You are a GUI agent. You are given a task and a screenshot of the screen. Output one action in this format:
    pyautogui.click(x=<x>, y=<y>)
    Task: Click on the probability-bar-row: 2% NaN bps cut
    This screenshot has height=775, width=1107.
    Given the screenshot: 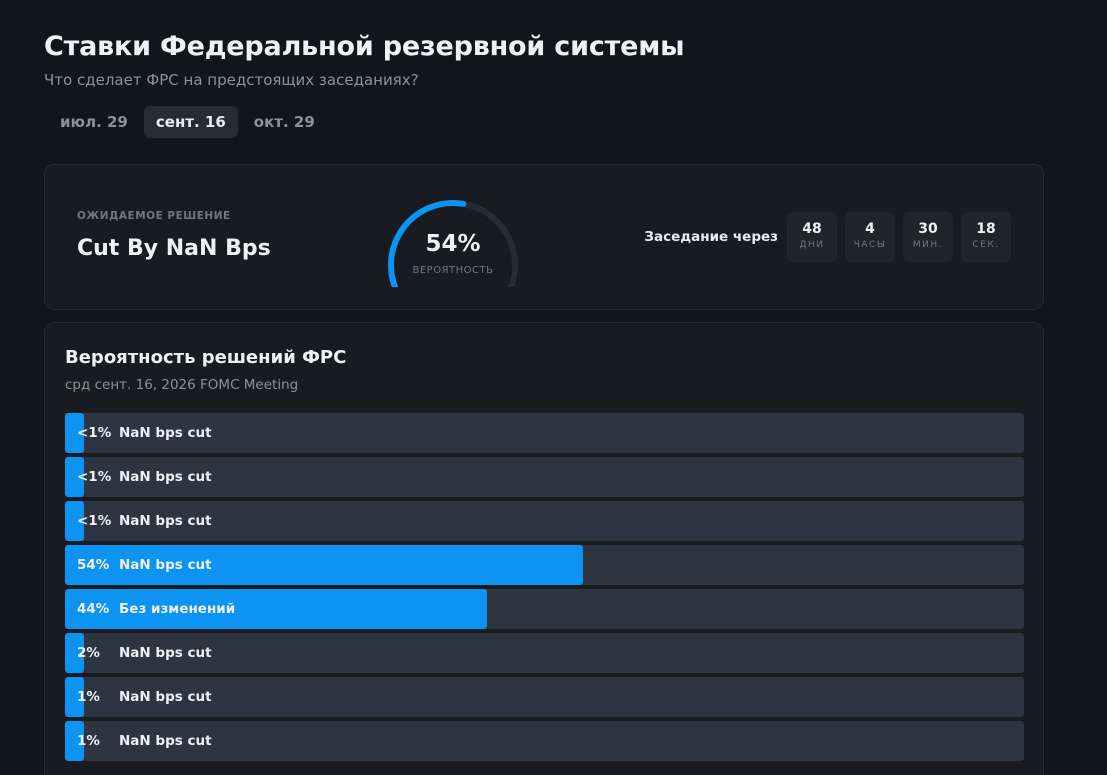 What is the action you would take?
    pyautogui.click(x=544, y=653)
    